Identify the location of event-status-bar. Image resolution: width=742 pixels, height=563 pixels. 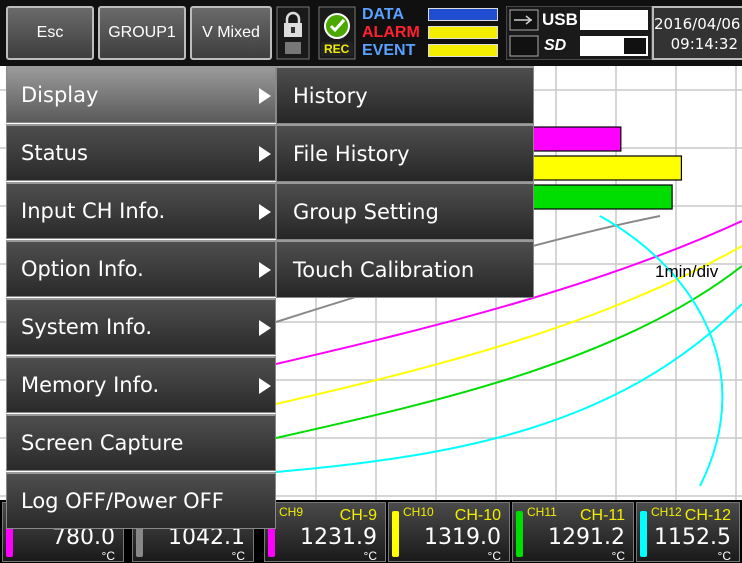
(463, 50).